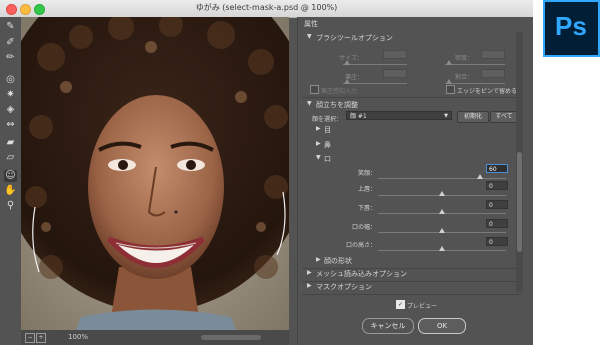 The height and width of the screenshot is (345, 600). What do you see at coordinates (10, 95) in the screenshot?
I see `pucker-icon: ✷` at bounding box center [10, 95].